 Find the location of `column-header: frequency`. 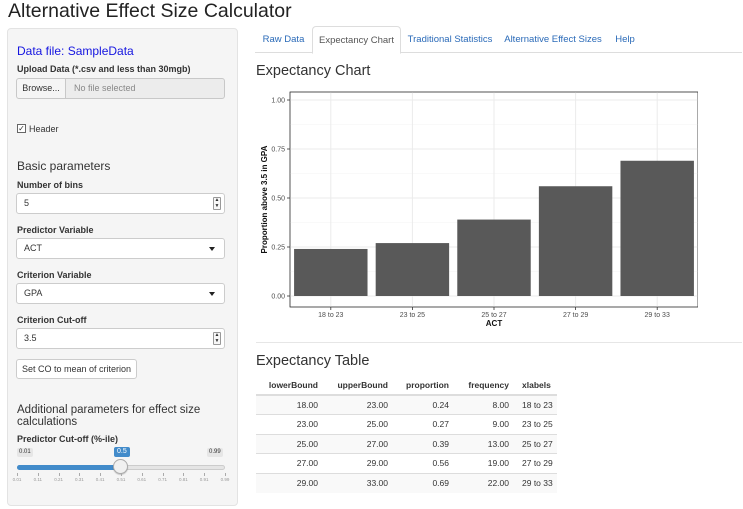

column-header: frequency is located at coordinates (479, 386).